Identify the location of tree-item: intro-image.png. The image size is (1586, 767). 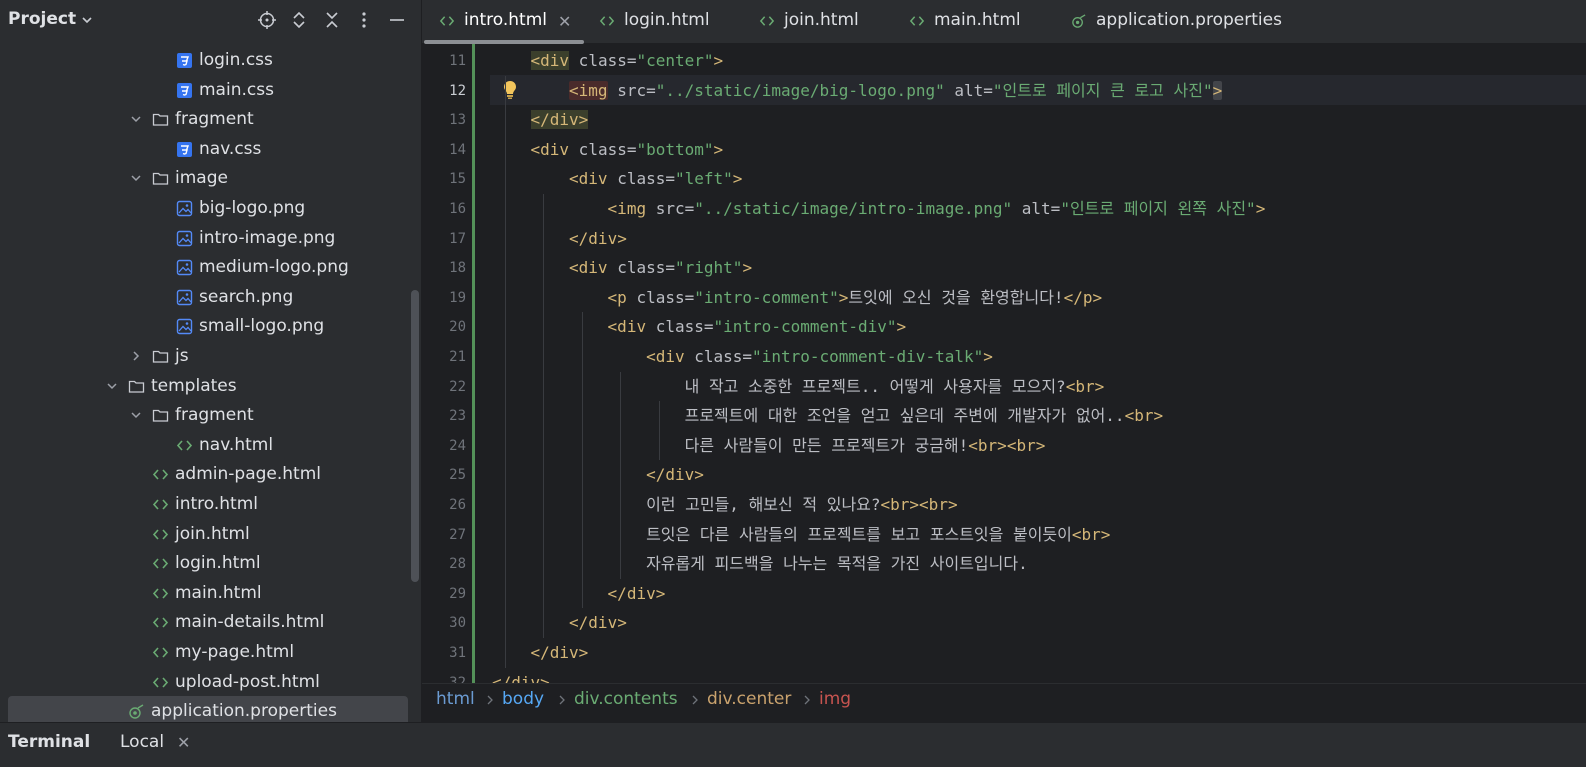
(205, 238).